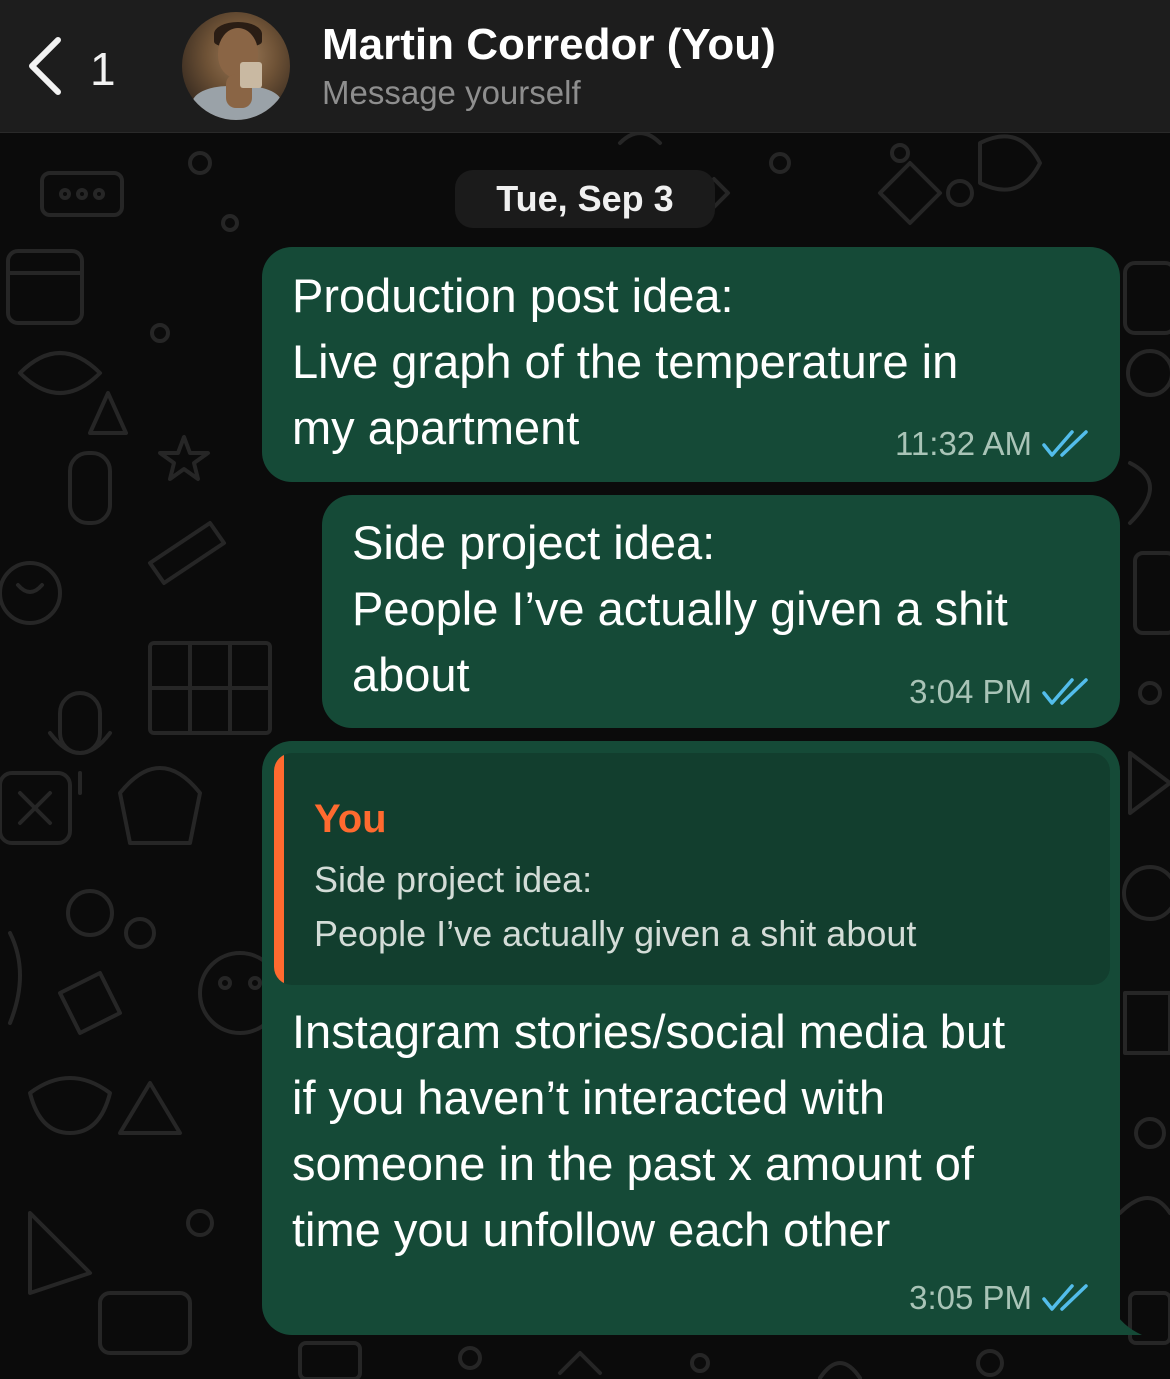 This screenshot has width=1170, height=1379. I want to click on chat-header: 1 Martin Corredor (You) Message yourself, so click(585, 66).